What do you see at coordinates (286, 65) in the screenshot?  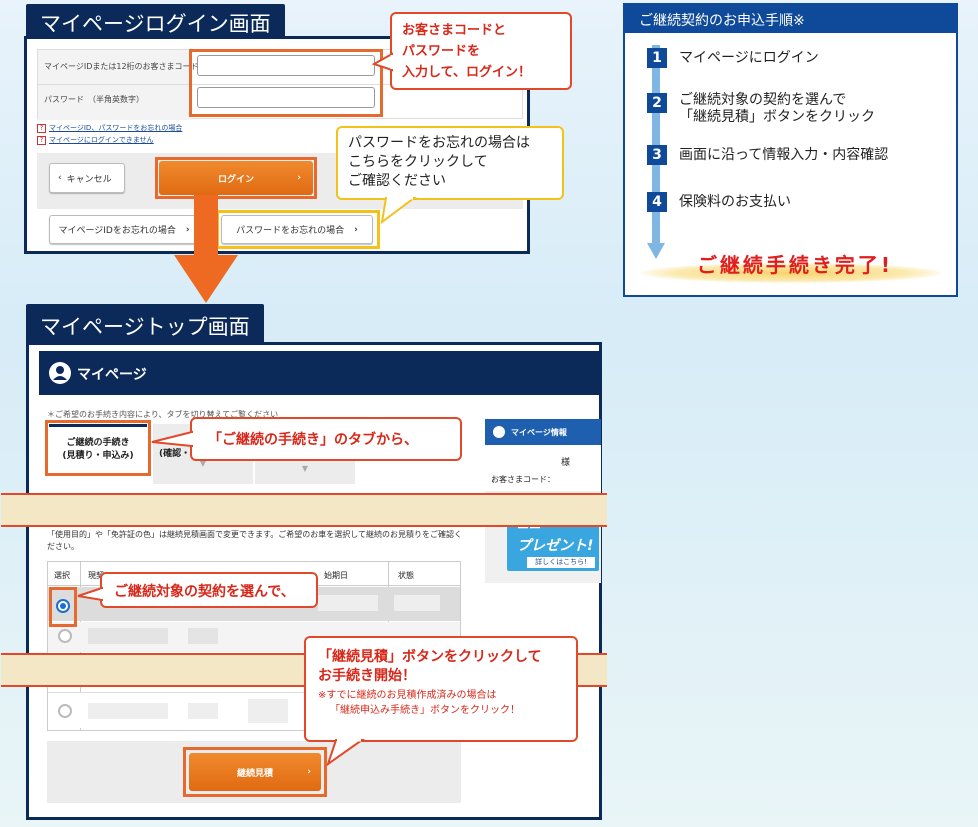 I see `customer-code-input` at bounding box center [286, 65].